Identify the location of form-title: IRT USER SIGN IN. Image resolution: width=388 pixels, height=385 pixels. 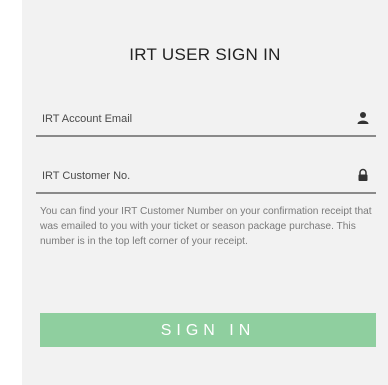
(205, 54).